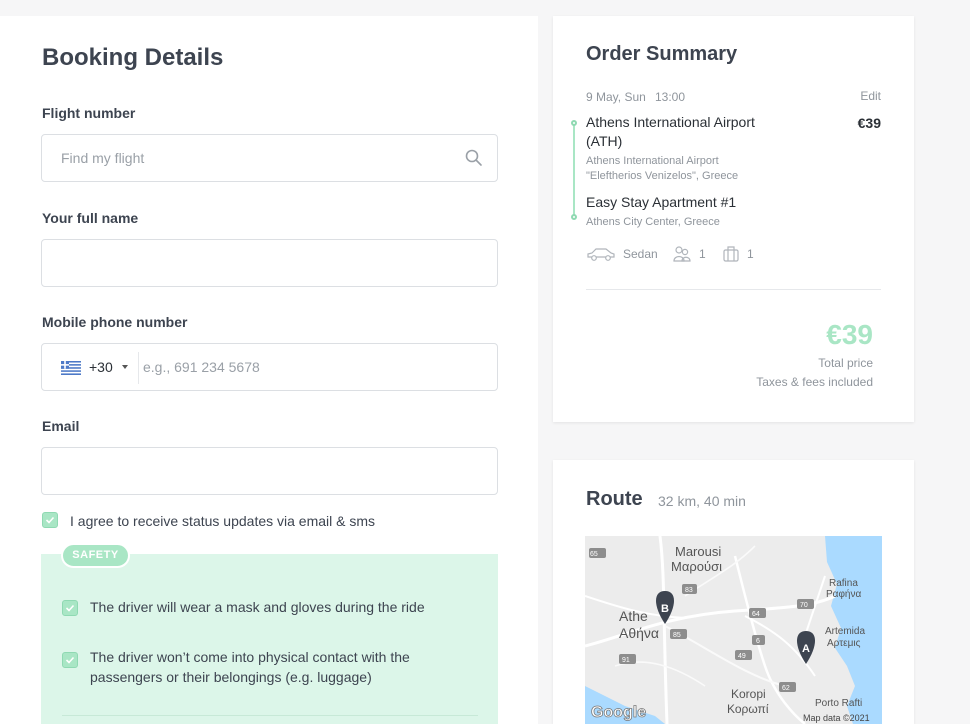 Image resolution: width=970 pixels, height=724 pixels. Describe the element at coordinates (574, 123) in the screenshot. I see `timeline-dot-from` at that location.